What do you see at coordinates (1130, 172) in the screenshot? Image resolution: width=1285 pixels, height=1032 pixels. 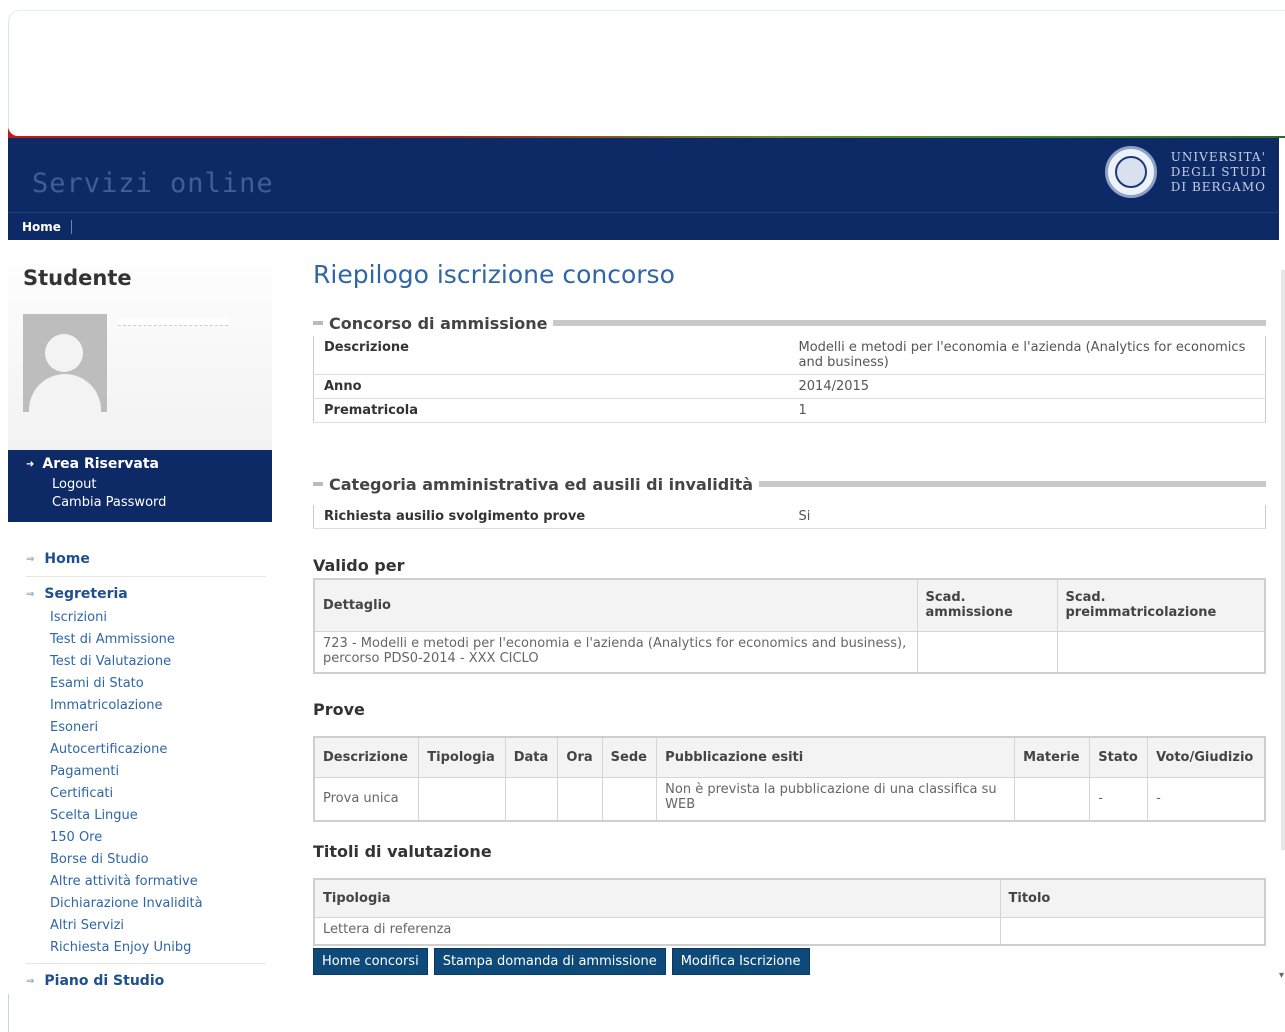 I see `university-seal-icon` at bounding box center [1130, 172].